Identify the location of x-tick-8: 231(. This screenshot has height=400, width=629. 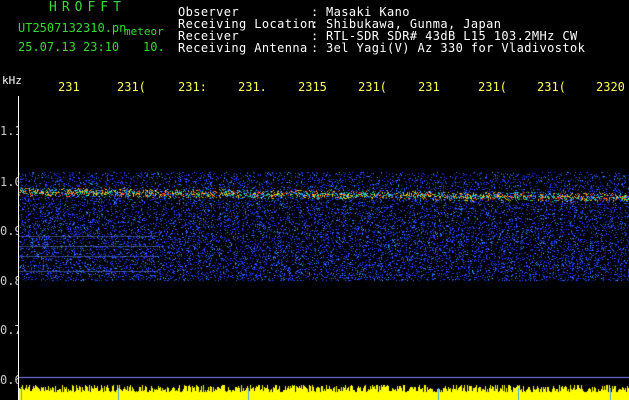
(551, 87).